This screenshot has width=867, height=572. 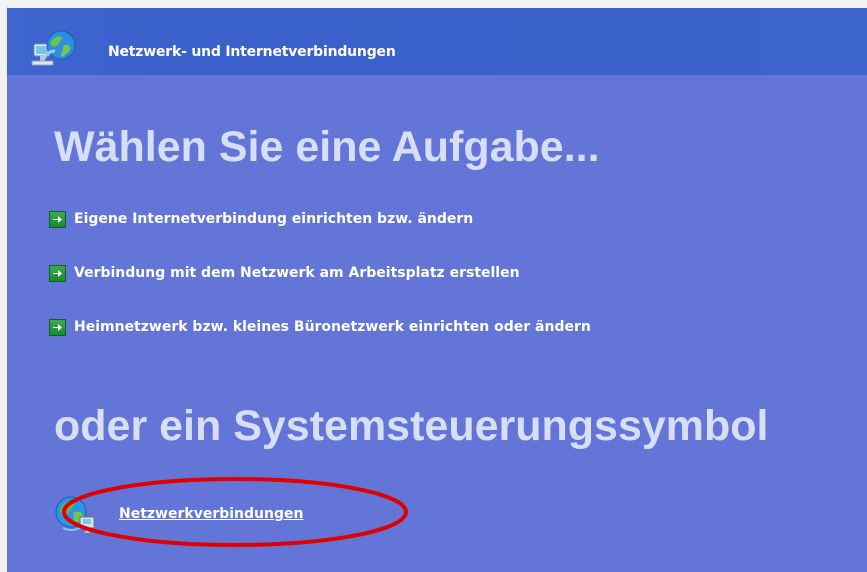 What do you see at coordinates (53, 48) in the screenshot?
I see `network-globe-icon` at bounding box center [53, 48].